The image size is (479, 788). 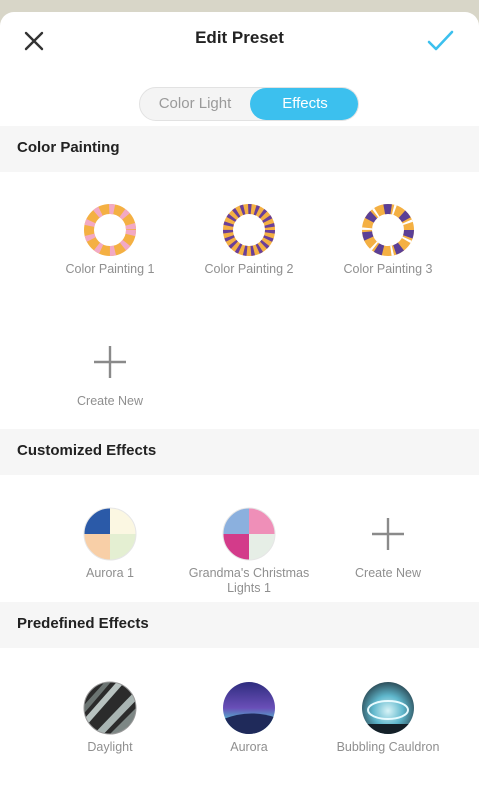 What do you see at coordinates (87, 450) in the screenshot?
I see `section-title: Customized Effects` at bounding box center [87, 450].